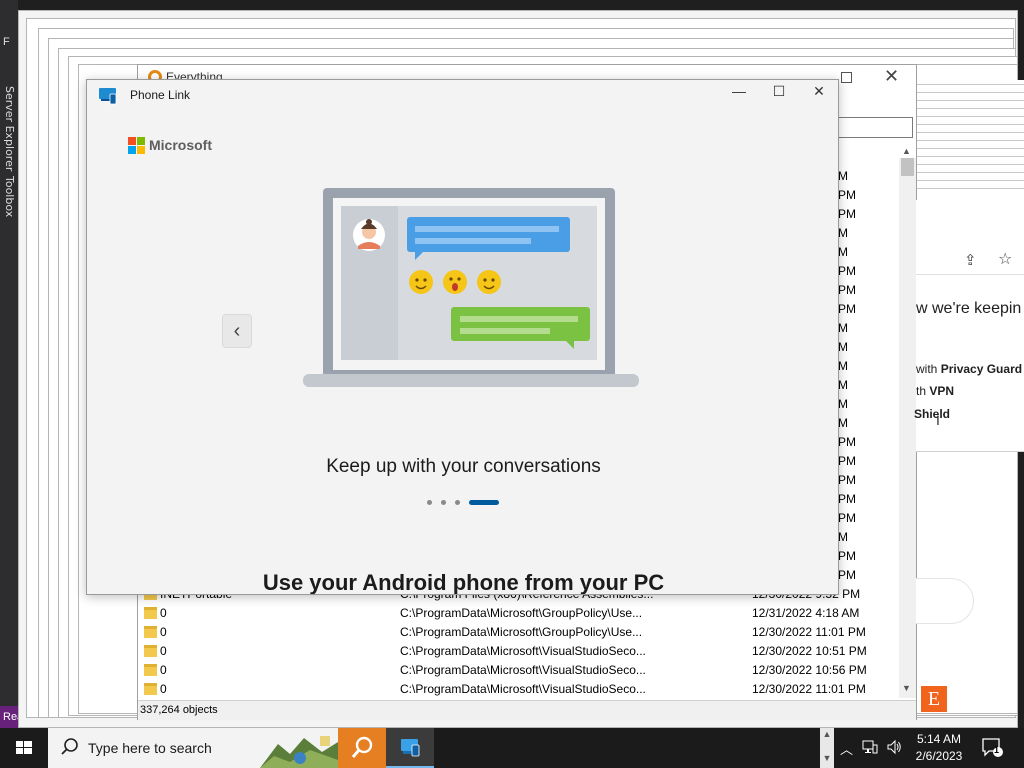 The width and height of the screenshot is (1024, 768). I want to click on clock-date: 2/6/2023, so click(939, 756).